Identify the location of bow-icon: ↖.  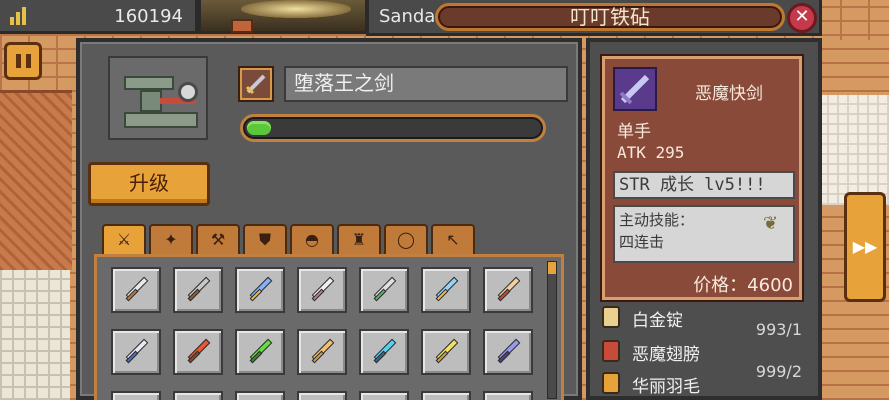
(453, 239).